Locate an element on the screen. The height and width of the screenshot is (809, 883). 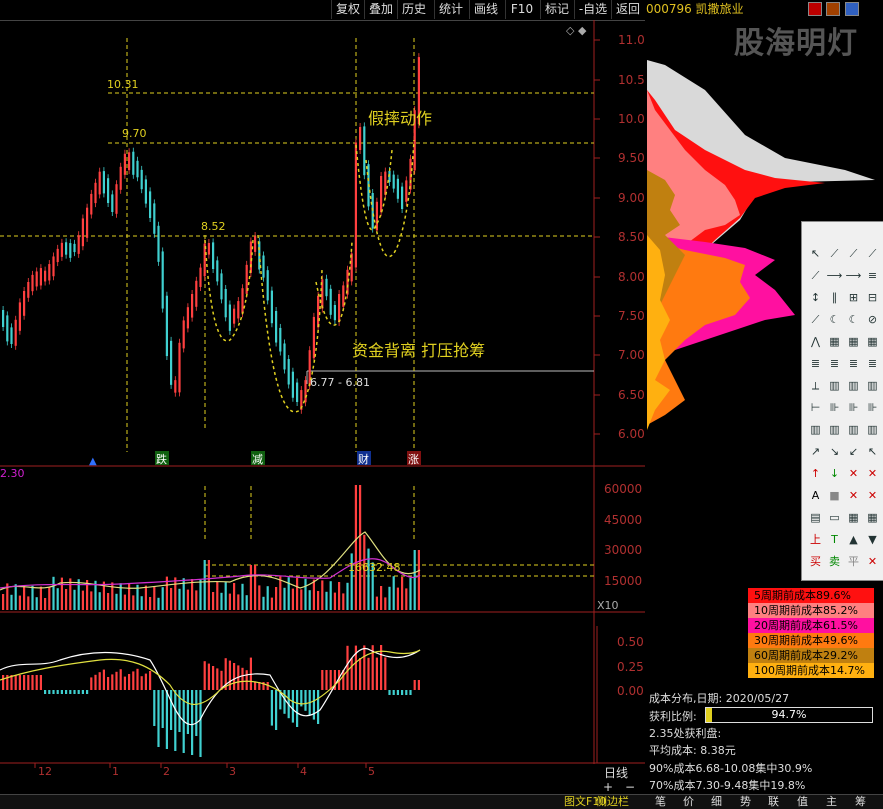
drawing-tool-icon: ≡ is located at coordinates (872, 275).